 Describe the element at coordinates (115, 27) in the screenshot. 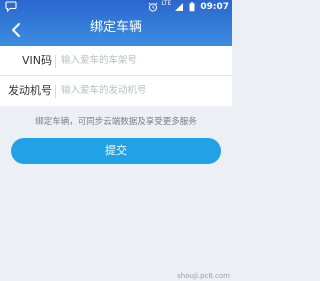

I see `page-title: 绑定车辆` at that location.